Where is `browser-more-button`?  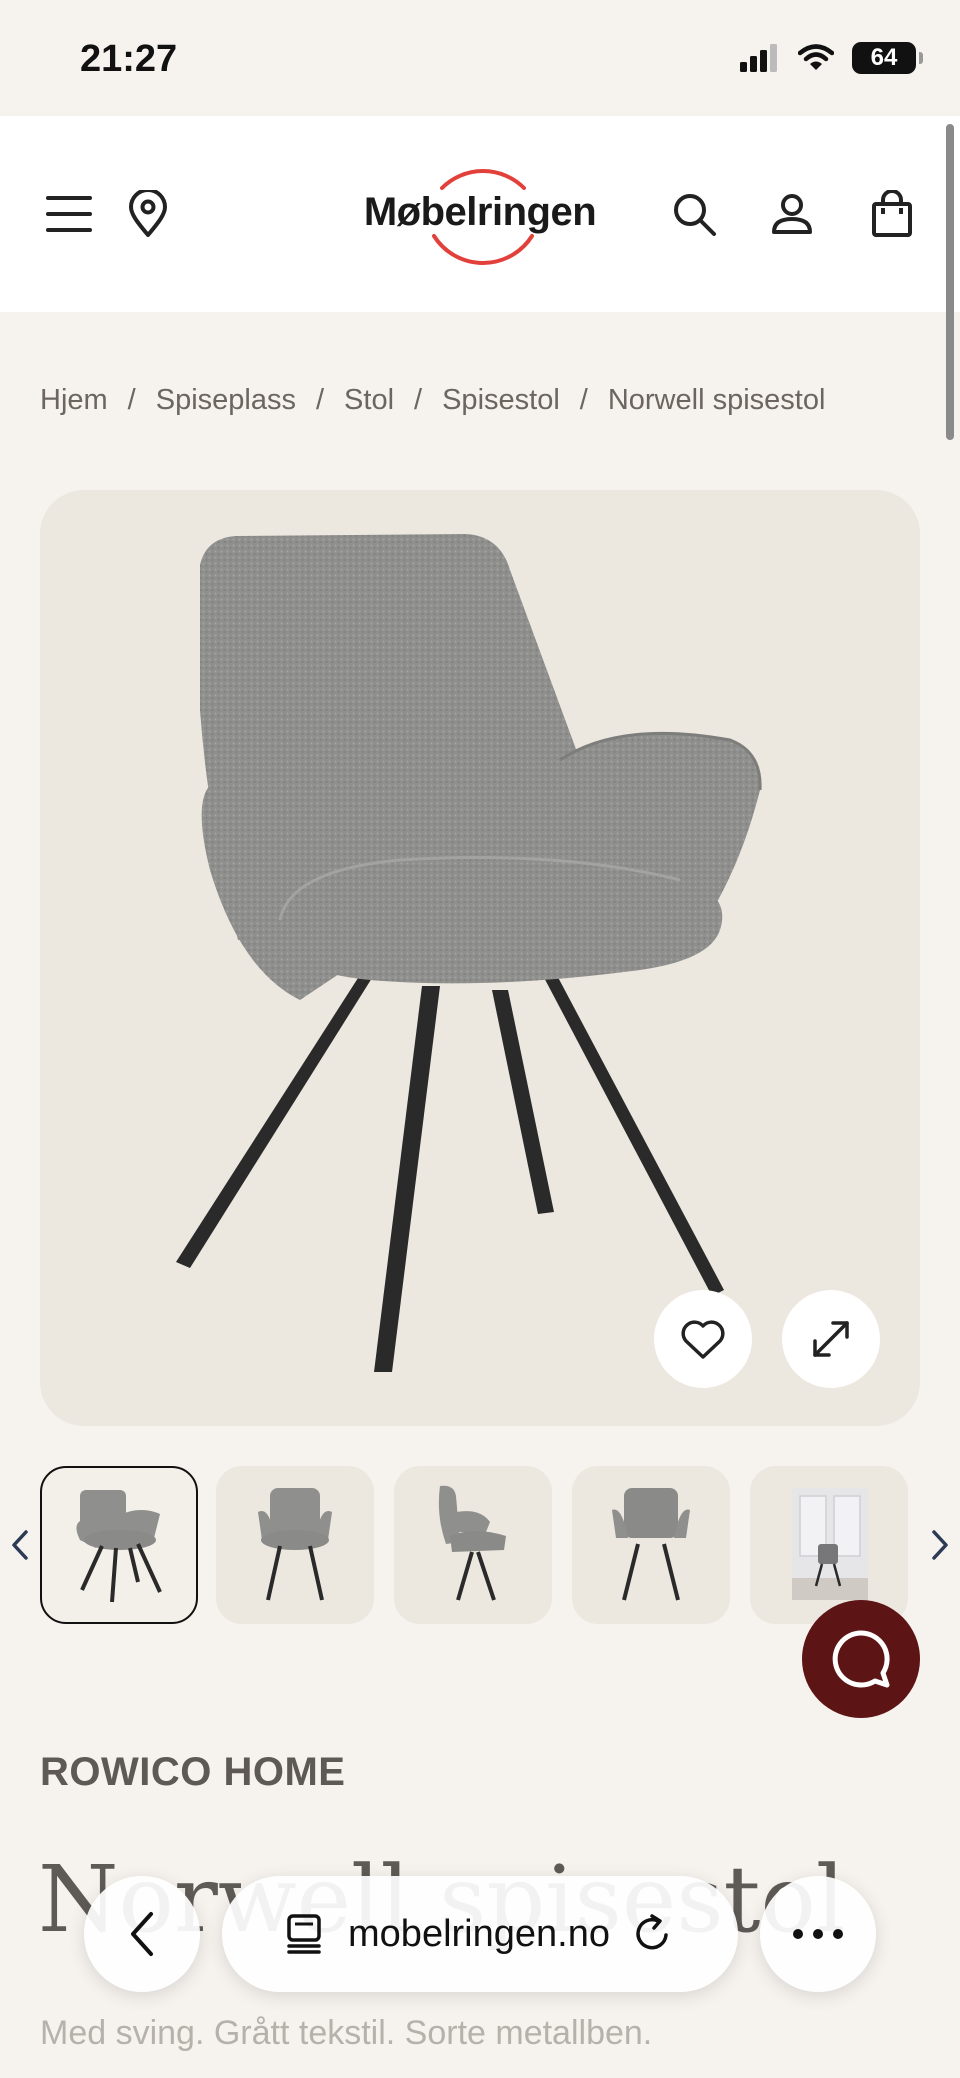
browser-more-button is located at coordinates (818, 1934).